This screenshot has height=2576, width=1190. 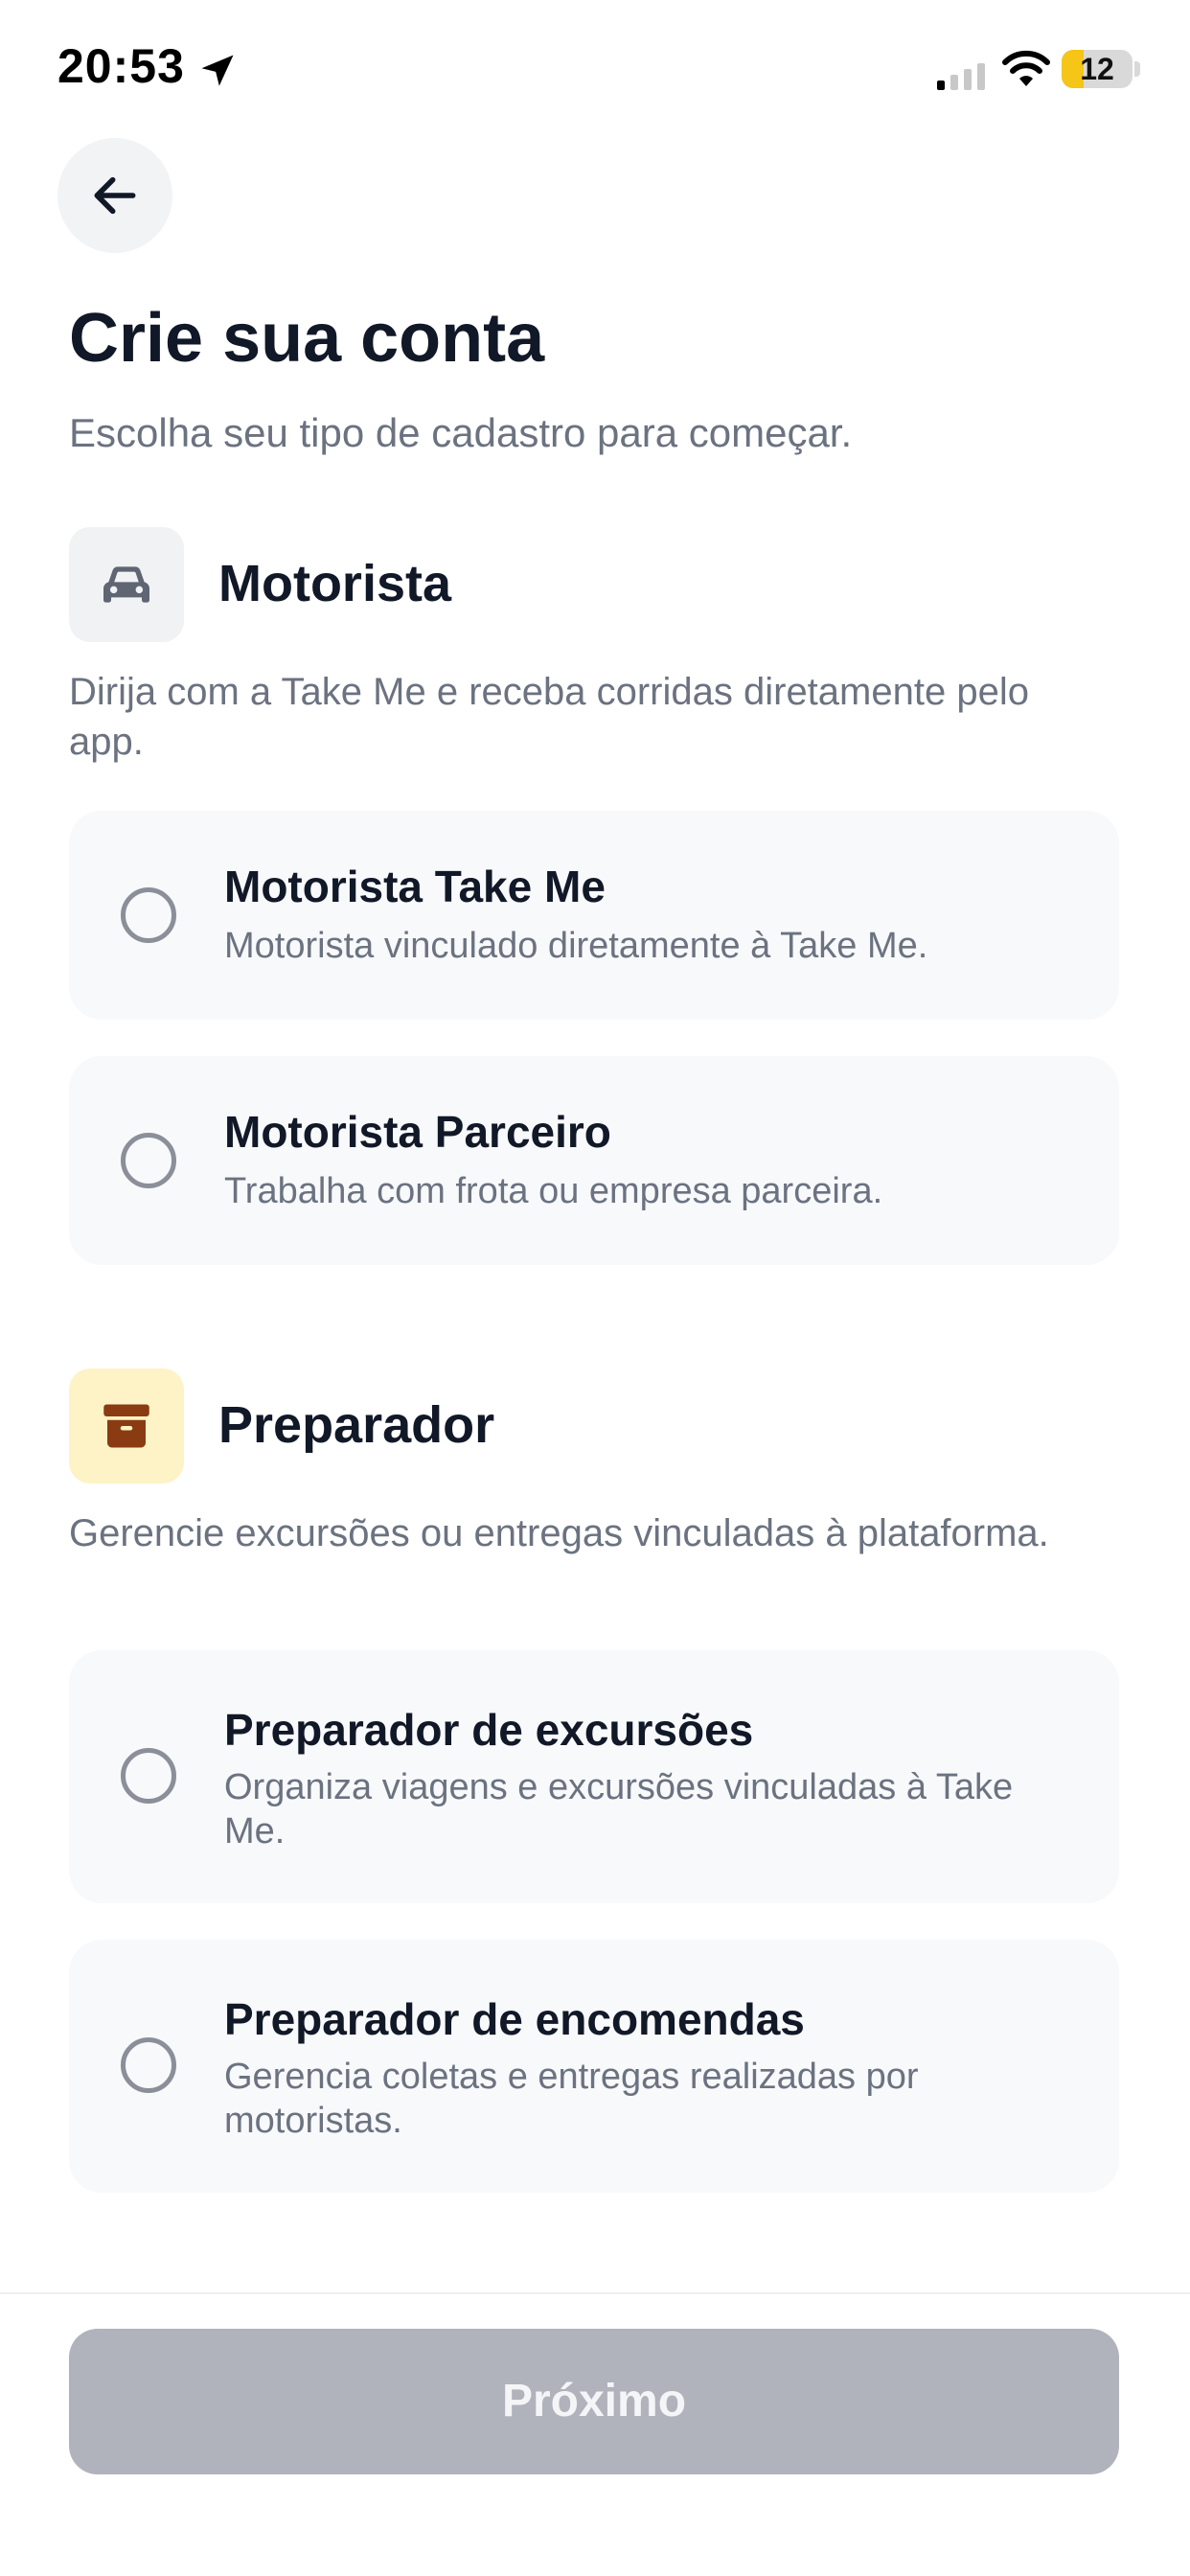 I want to click on radio-motorista-take-me, so click(x=148, y=915).